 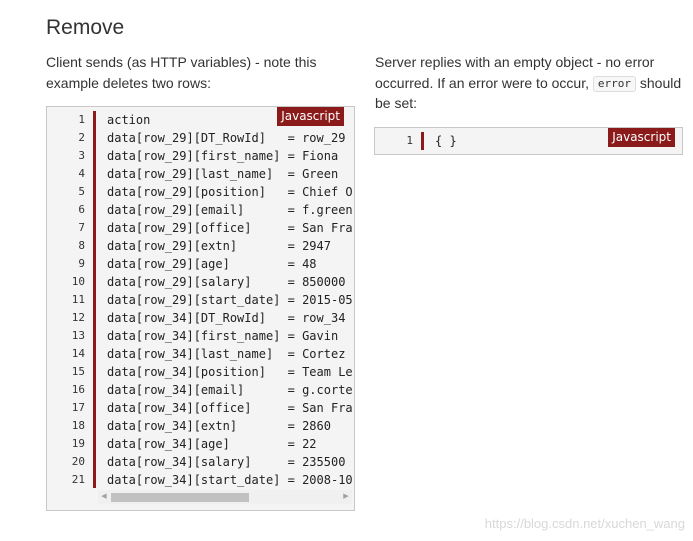 I want to click on code-line: data[row_34][DT_RowId] = row_34, so click(x=226, y=318).